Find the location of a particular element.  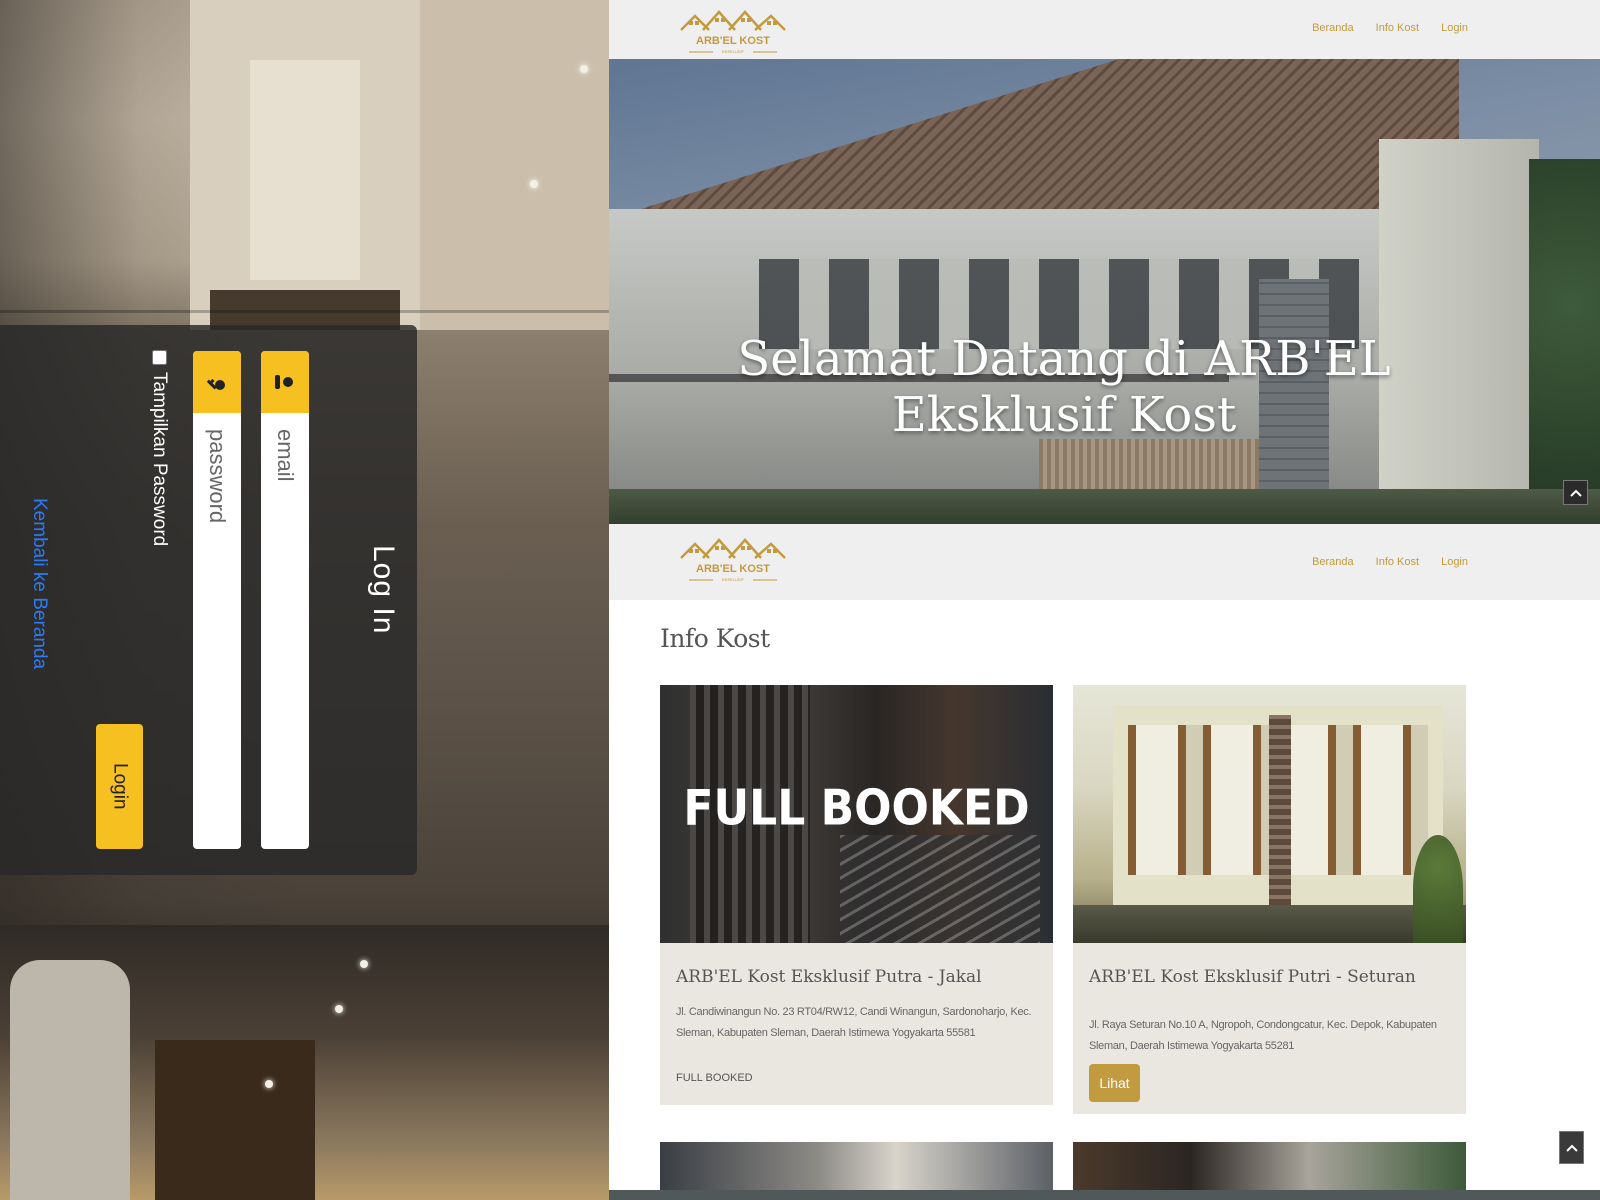

background-beam is located at coordinates (304, 311).